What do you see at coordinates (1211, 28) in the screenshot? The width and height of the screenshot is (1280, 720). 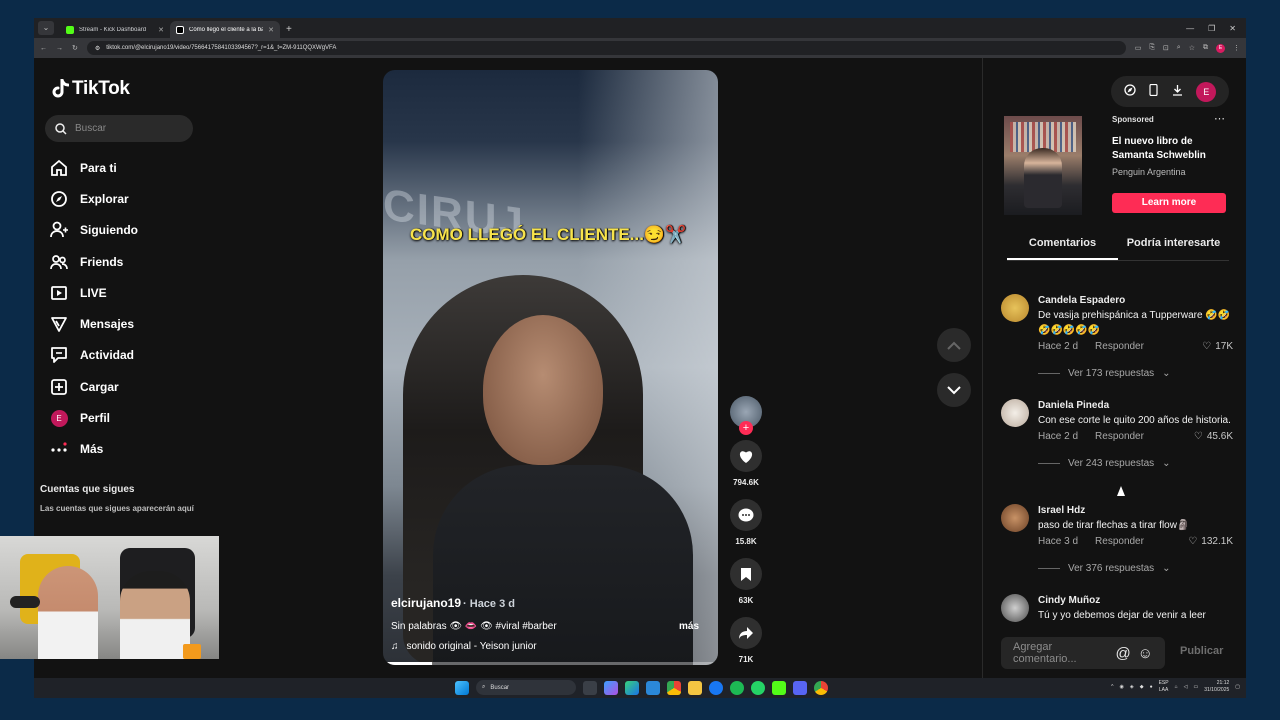 I see `maximize-button: ❐` at bounding box center [1211, 28].